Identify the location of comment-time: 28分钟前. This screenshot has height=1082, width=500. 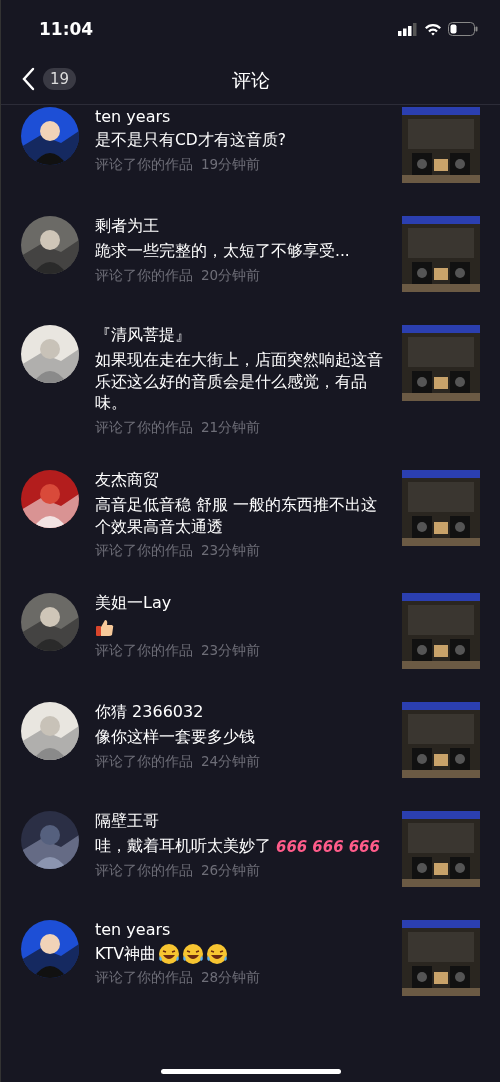
(231, 978).